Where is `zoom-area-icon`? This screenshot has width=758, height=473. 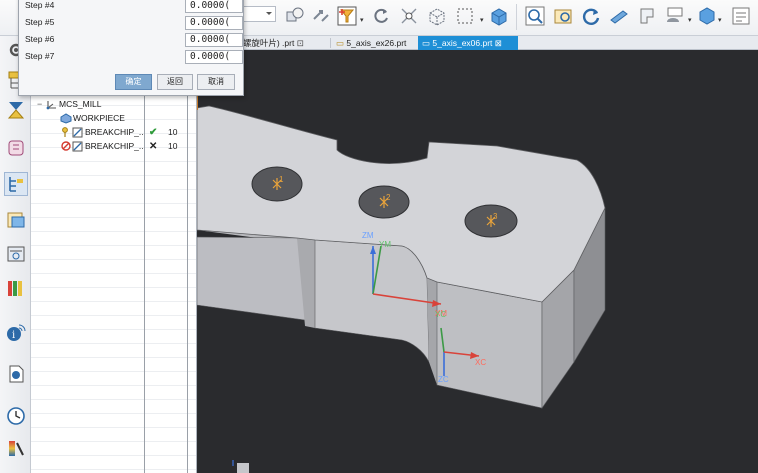
zoom-area-icon is located at coordinates (563, 16).